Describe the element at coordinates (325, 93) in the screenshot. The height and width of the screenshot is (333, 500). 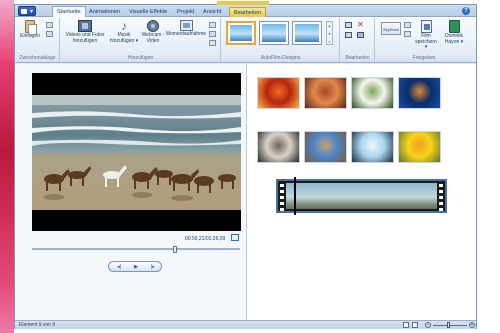
I see `storyboard-thumbnail-desert` at that location.